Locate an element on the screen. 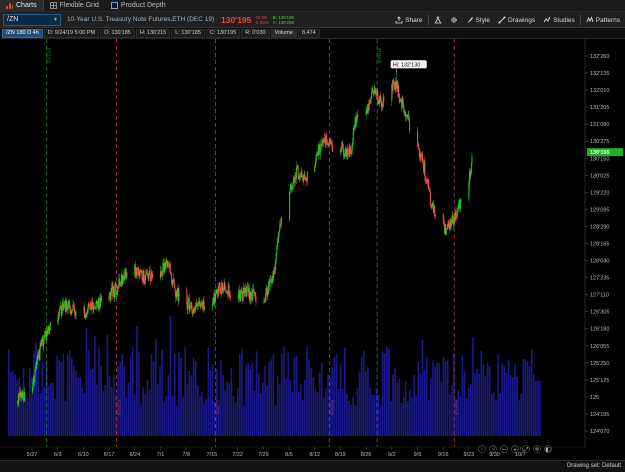 The width and height of the screenshot is (625, 472). tab-charts: Charts is located at coordinates (22, 6).